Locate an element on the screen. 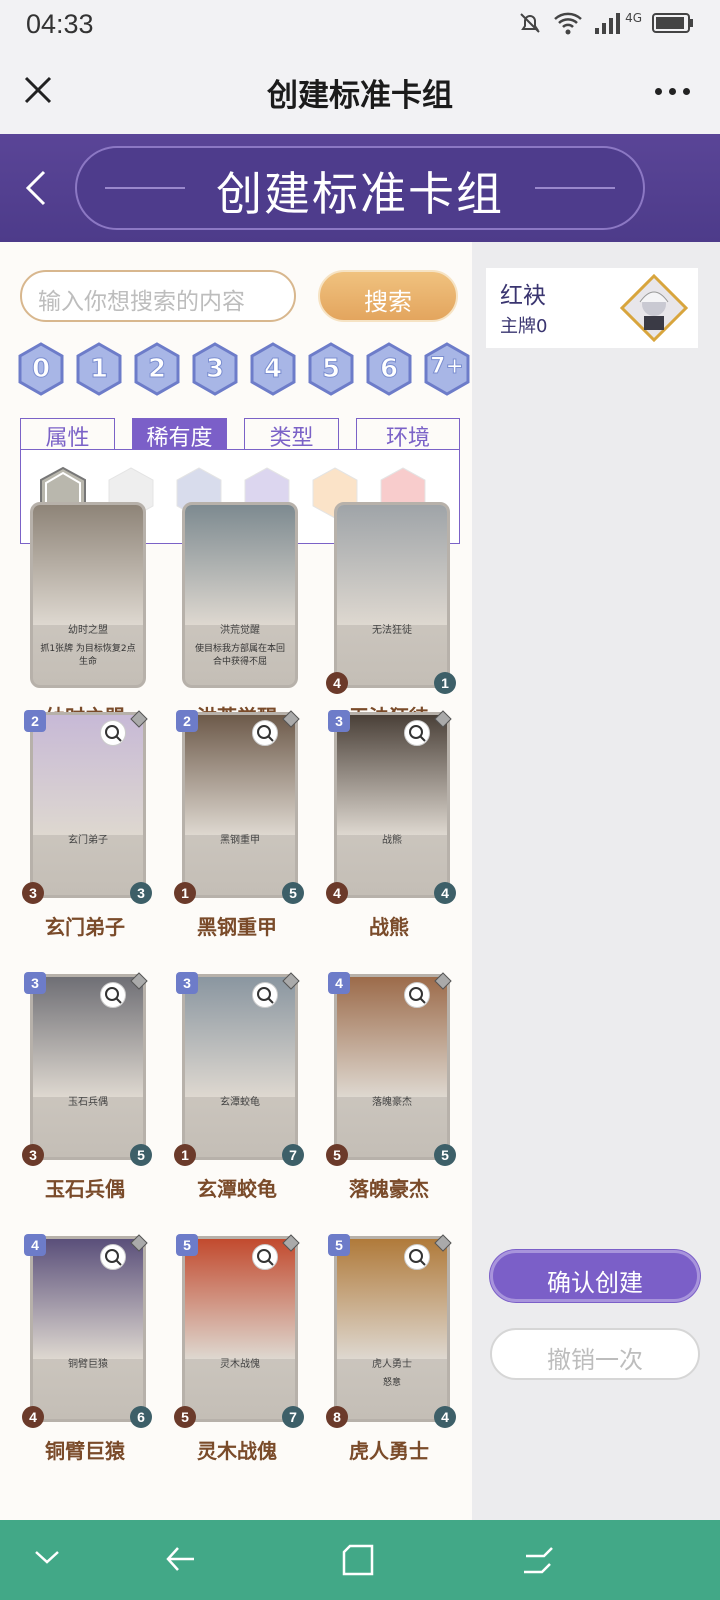 Image resolution: width=720 pixels, height=1600 pixels. filter-tabs: 属性 稀有度 类型 环境 is located at coordinates (240, 434).